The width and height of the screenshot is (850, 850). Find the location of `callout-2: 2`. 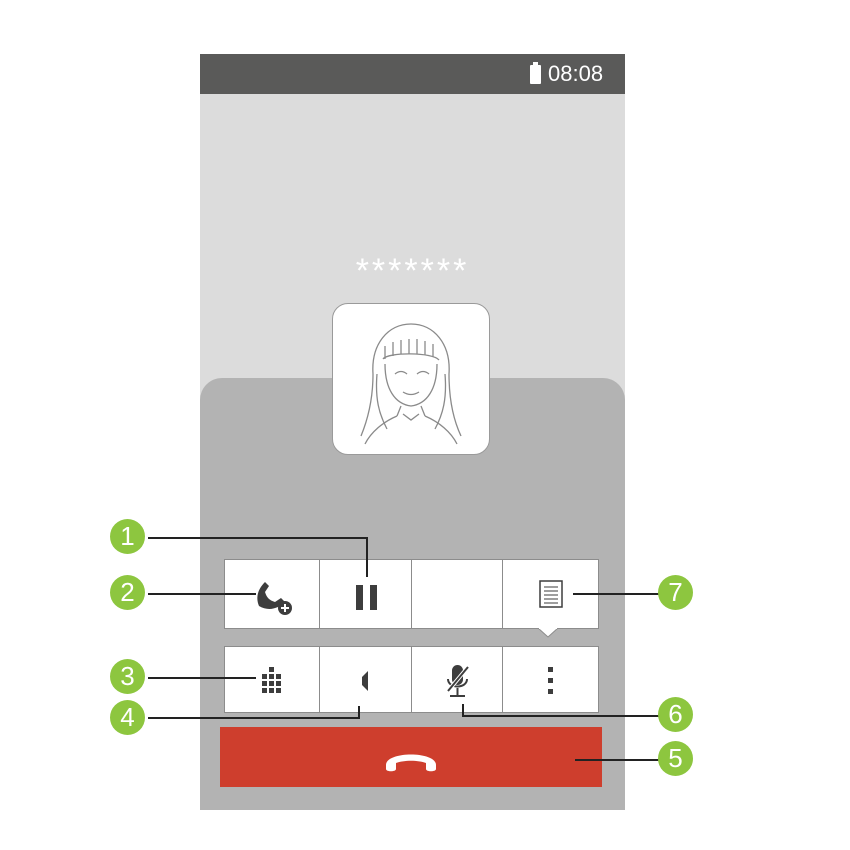

callout-2: 2 is located at coordinates (127, 592).